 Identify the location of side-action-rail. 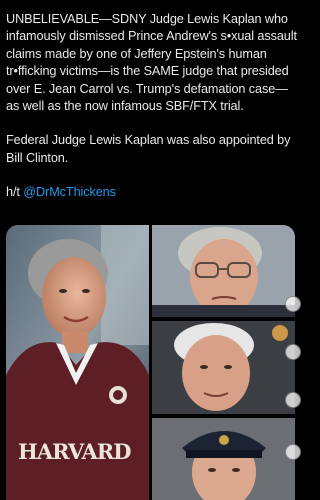
(292, 396).